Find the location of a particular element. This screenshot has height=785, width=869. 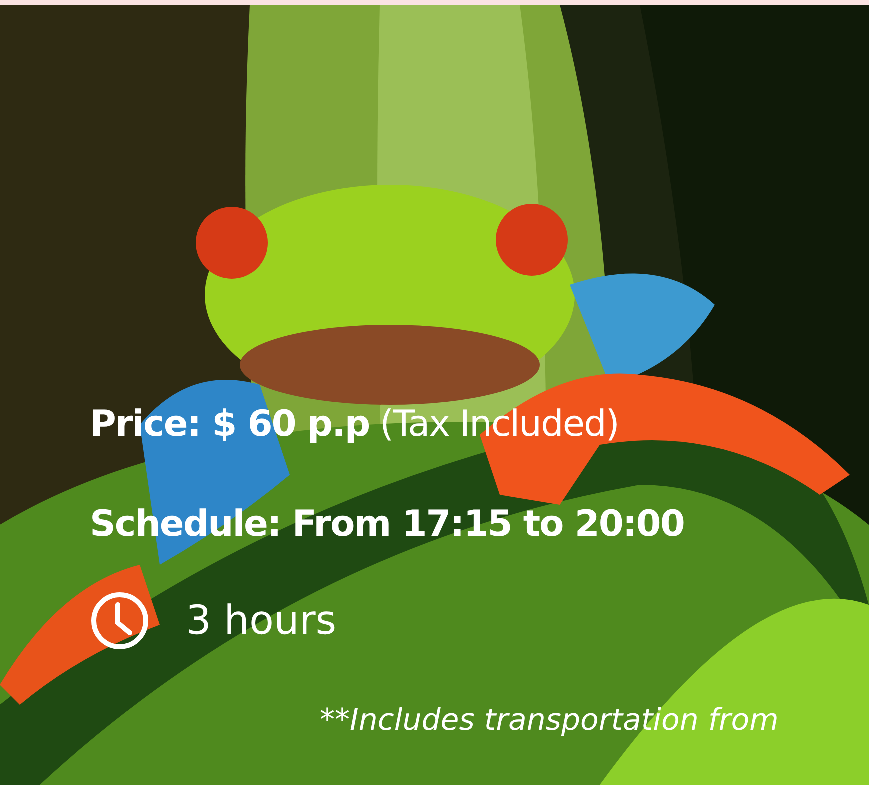

transport-note: **Includes transportation from is located at coordinates (550, 721).